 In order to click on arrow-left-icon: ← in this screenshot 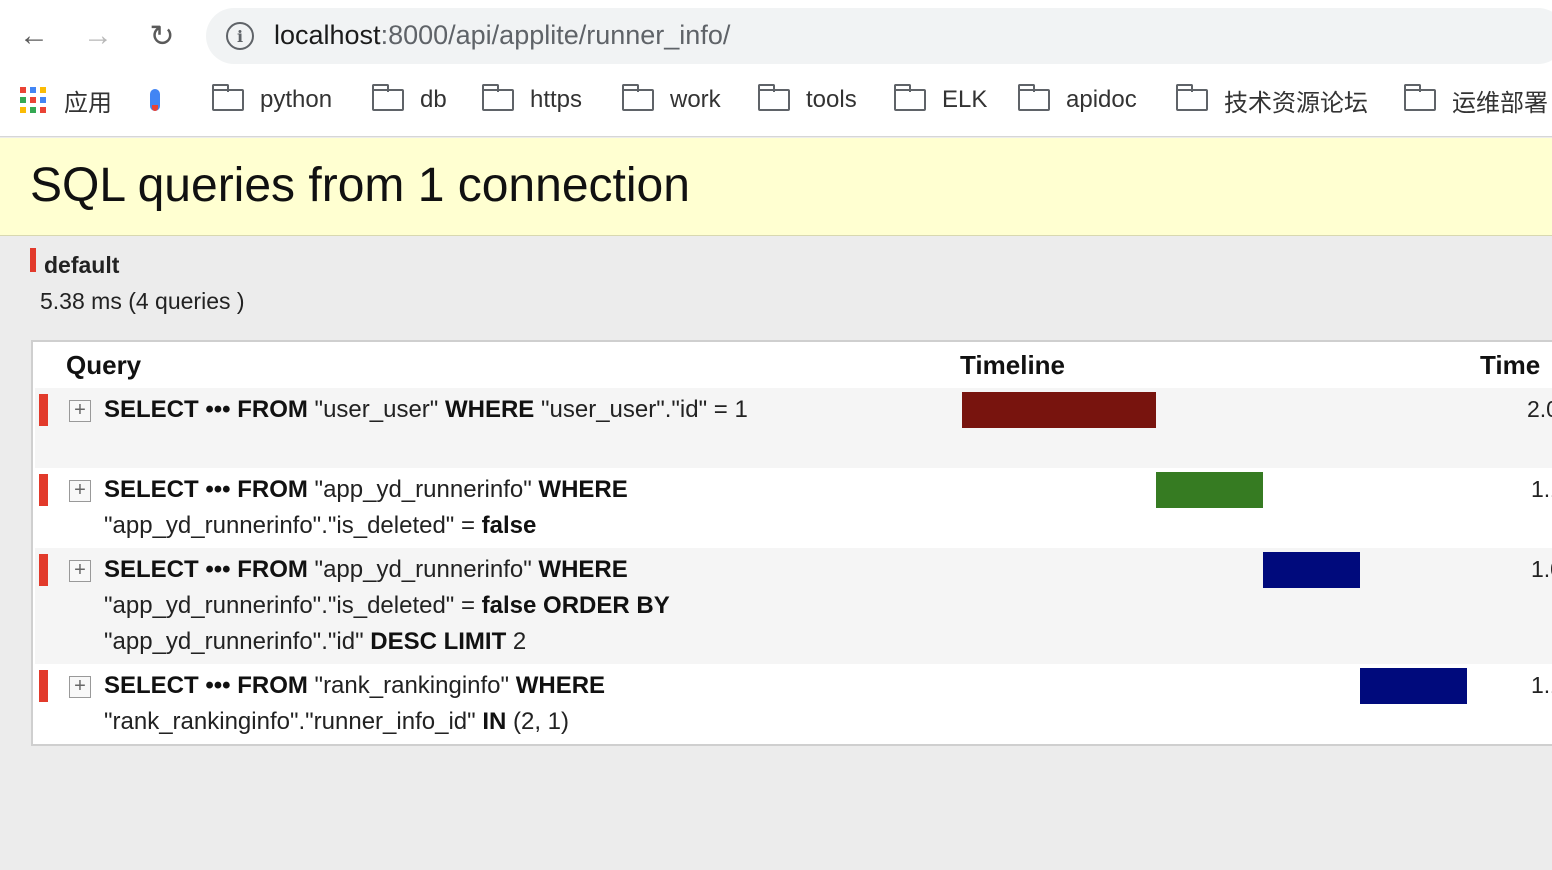, I will do `click(34, 35)`.